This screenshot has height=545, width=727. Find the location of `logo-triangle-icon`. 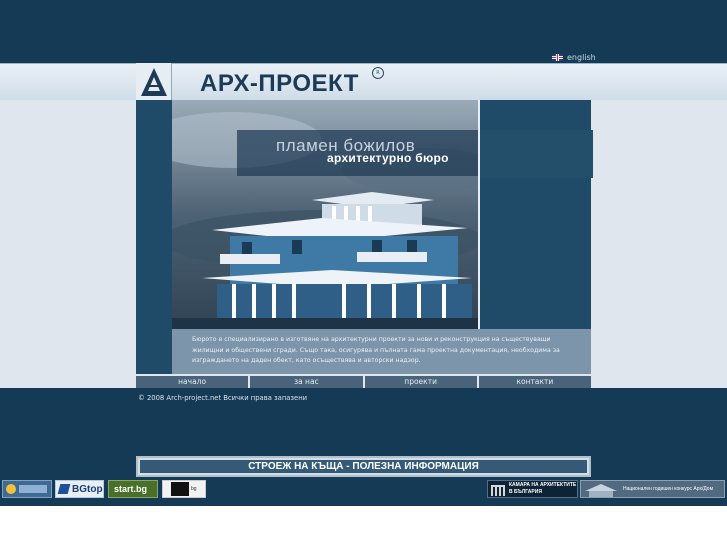

logo-triangle-icon is located at coordinates (153, 81).